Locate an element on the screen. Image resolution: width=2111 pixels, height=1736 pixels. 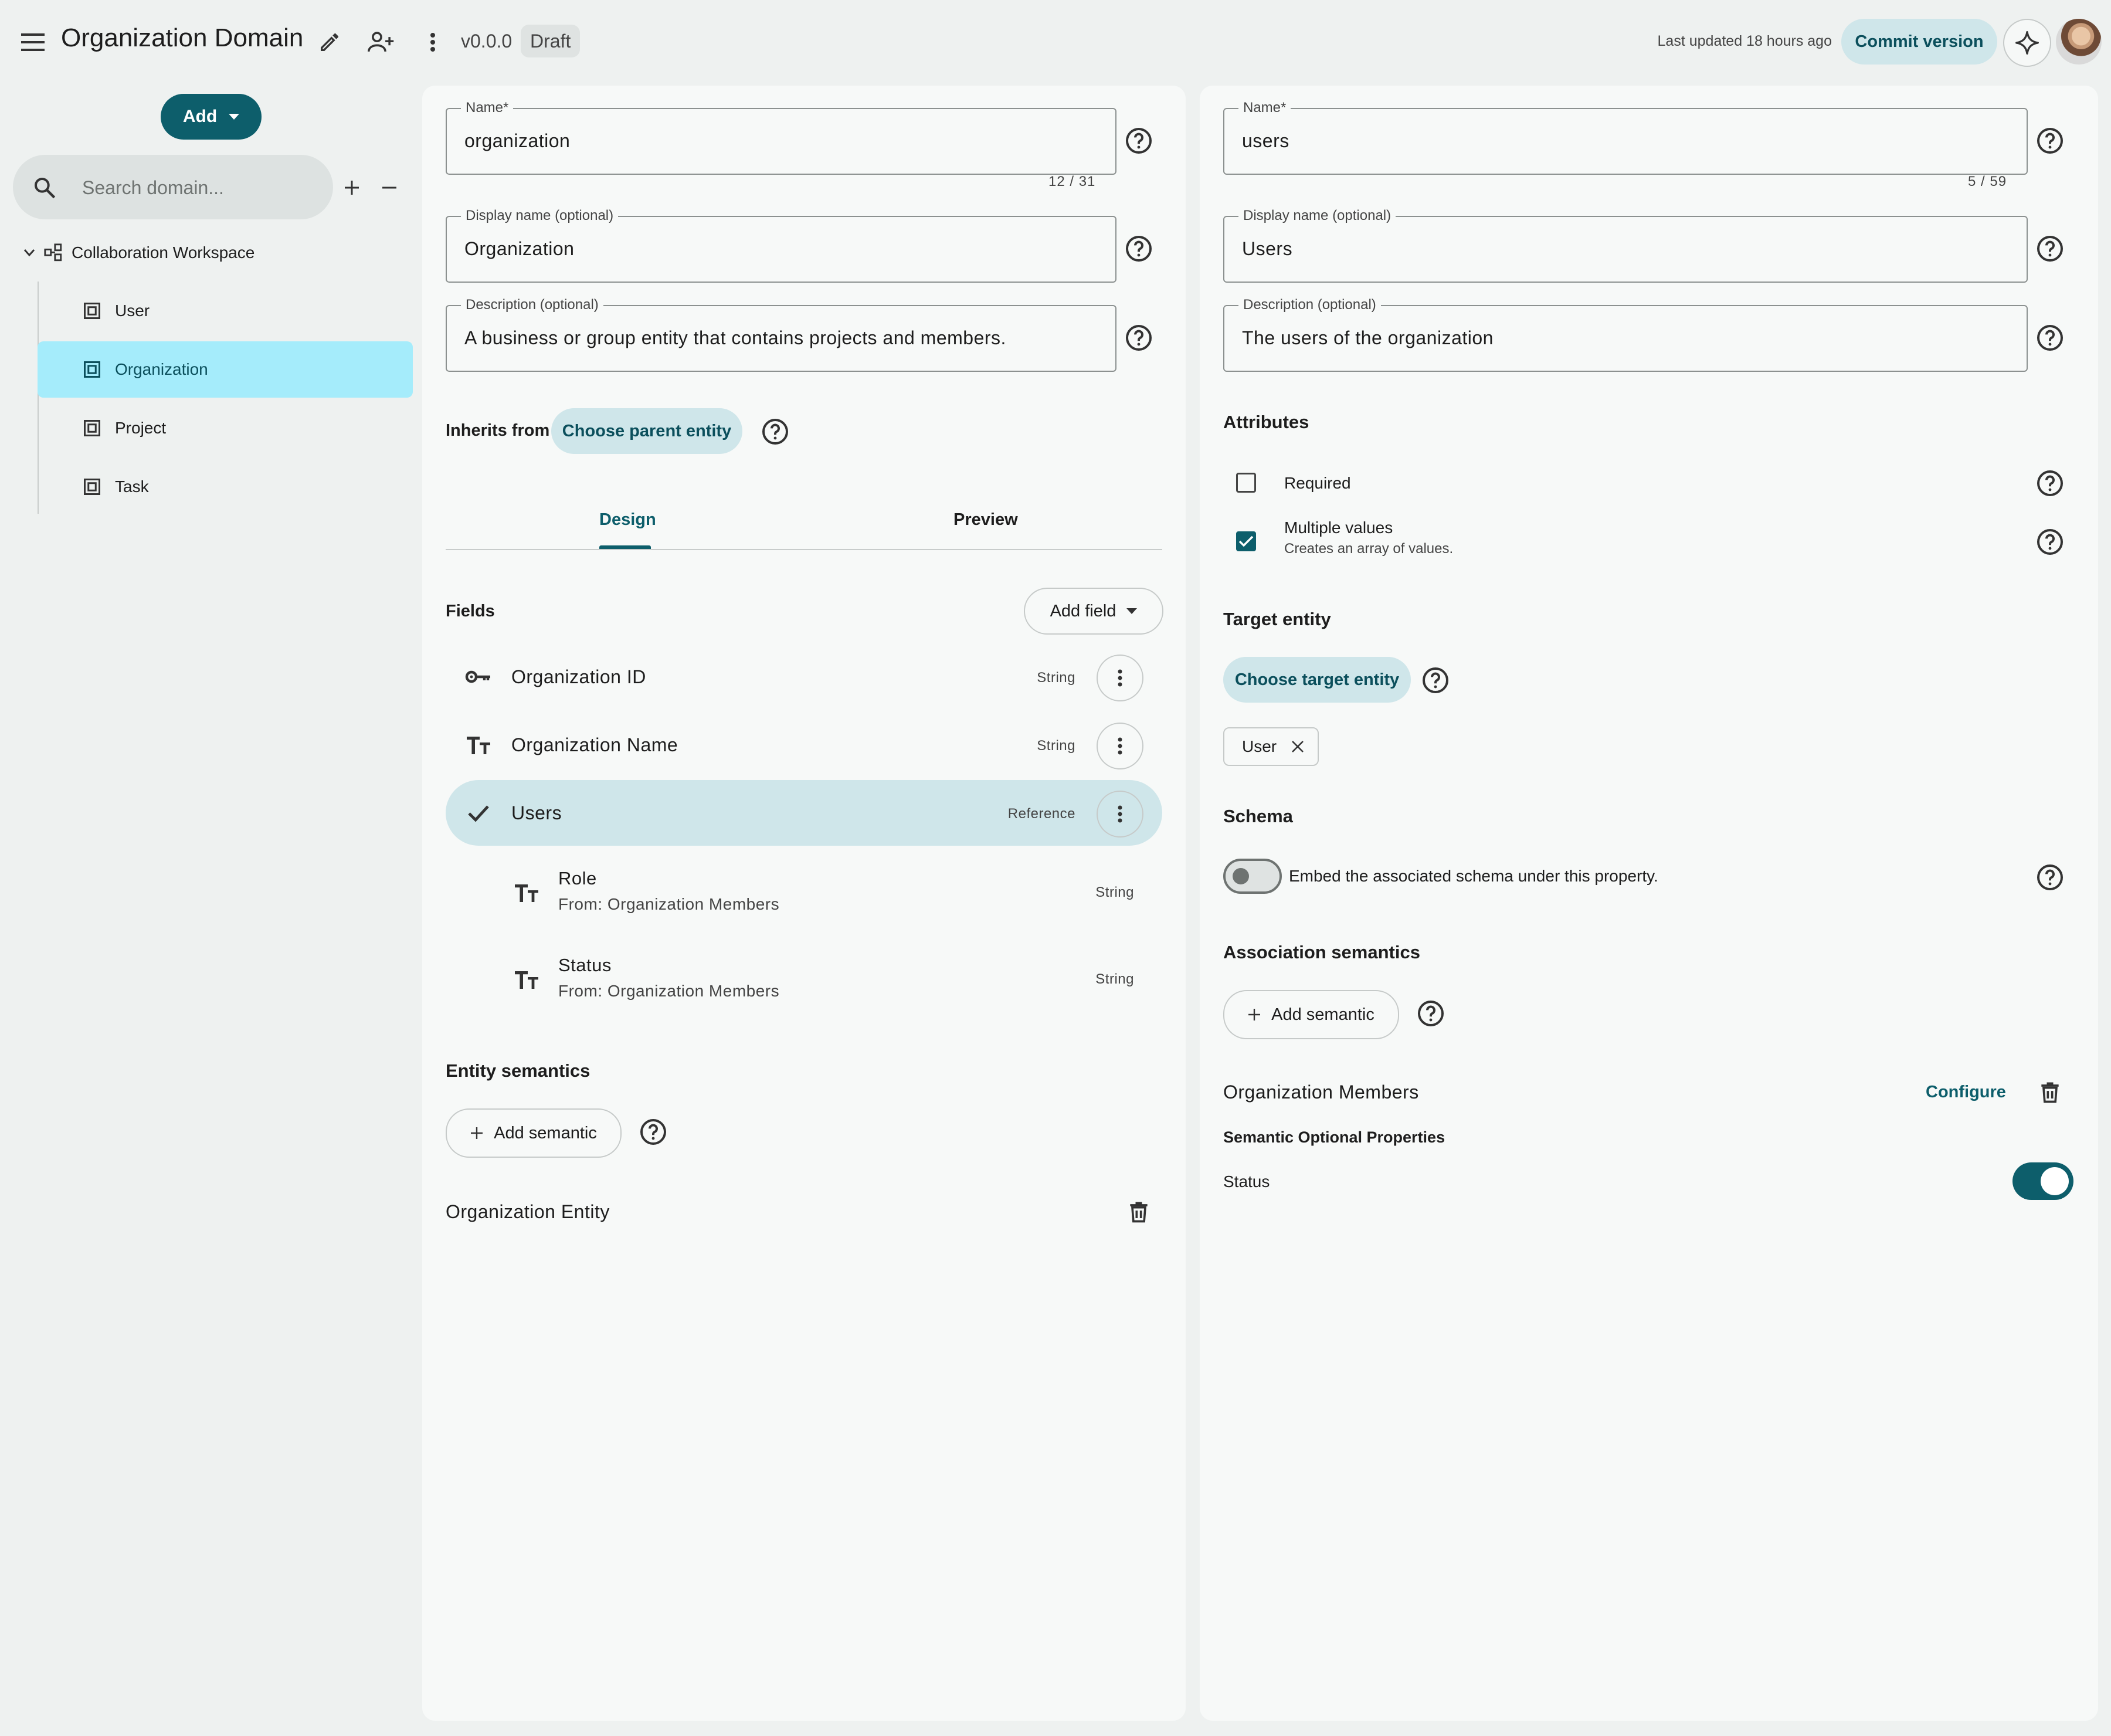
sub-field-name: Status is located at coordinates (585, 965).